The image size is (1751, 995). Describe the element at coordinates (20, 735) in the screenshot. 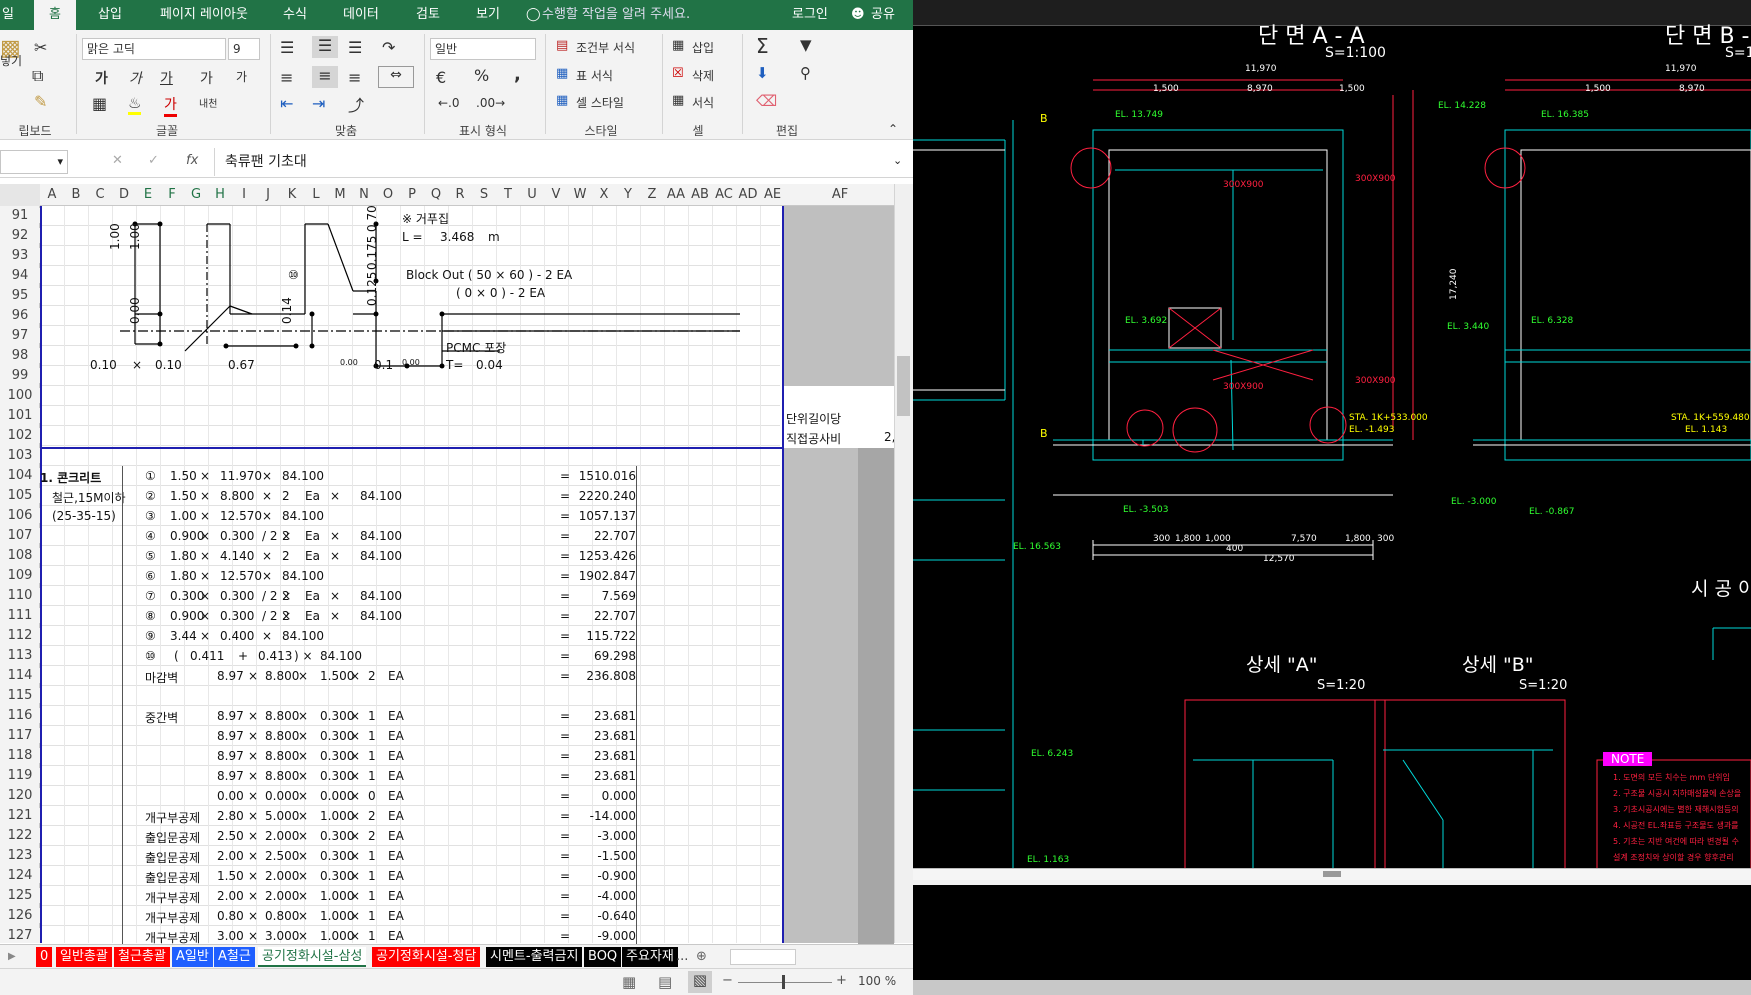

I see `row-header: 117` at that location.